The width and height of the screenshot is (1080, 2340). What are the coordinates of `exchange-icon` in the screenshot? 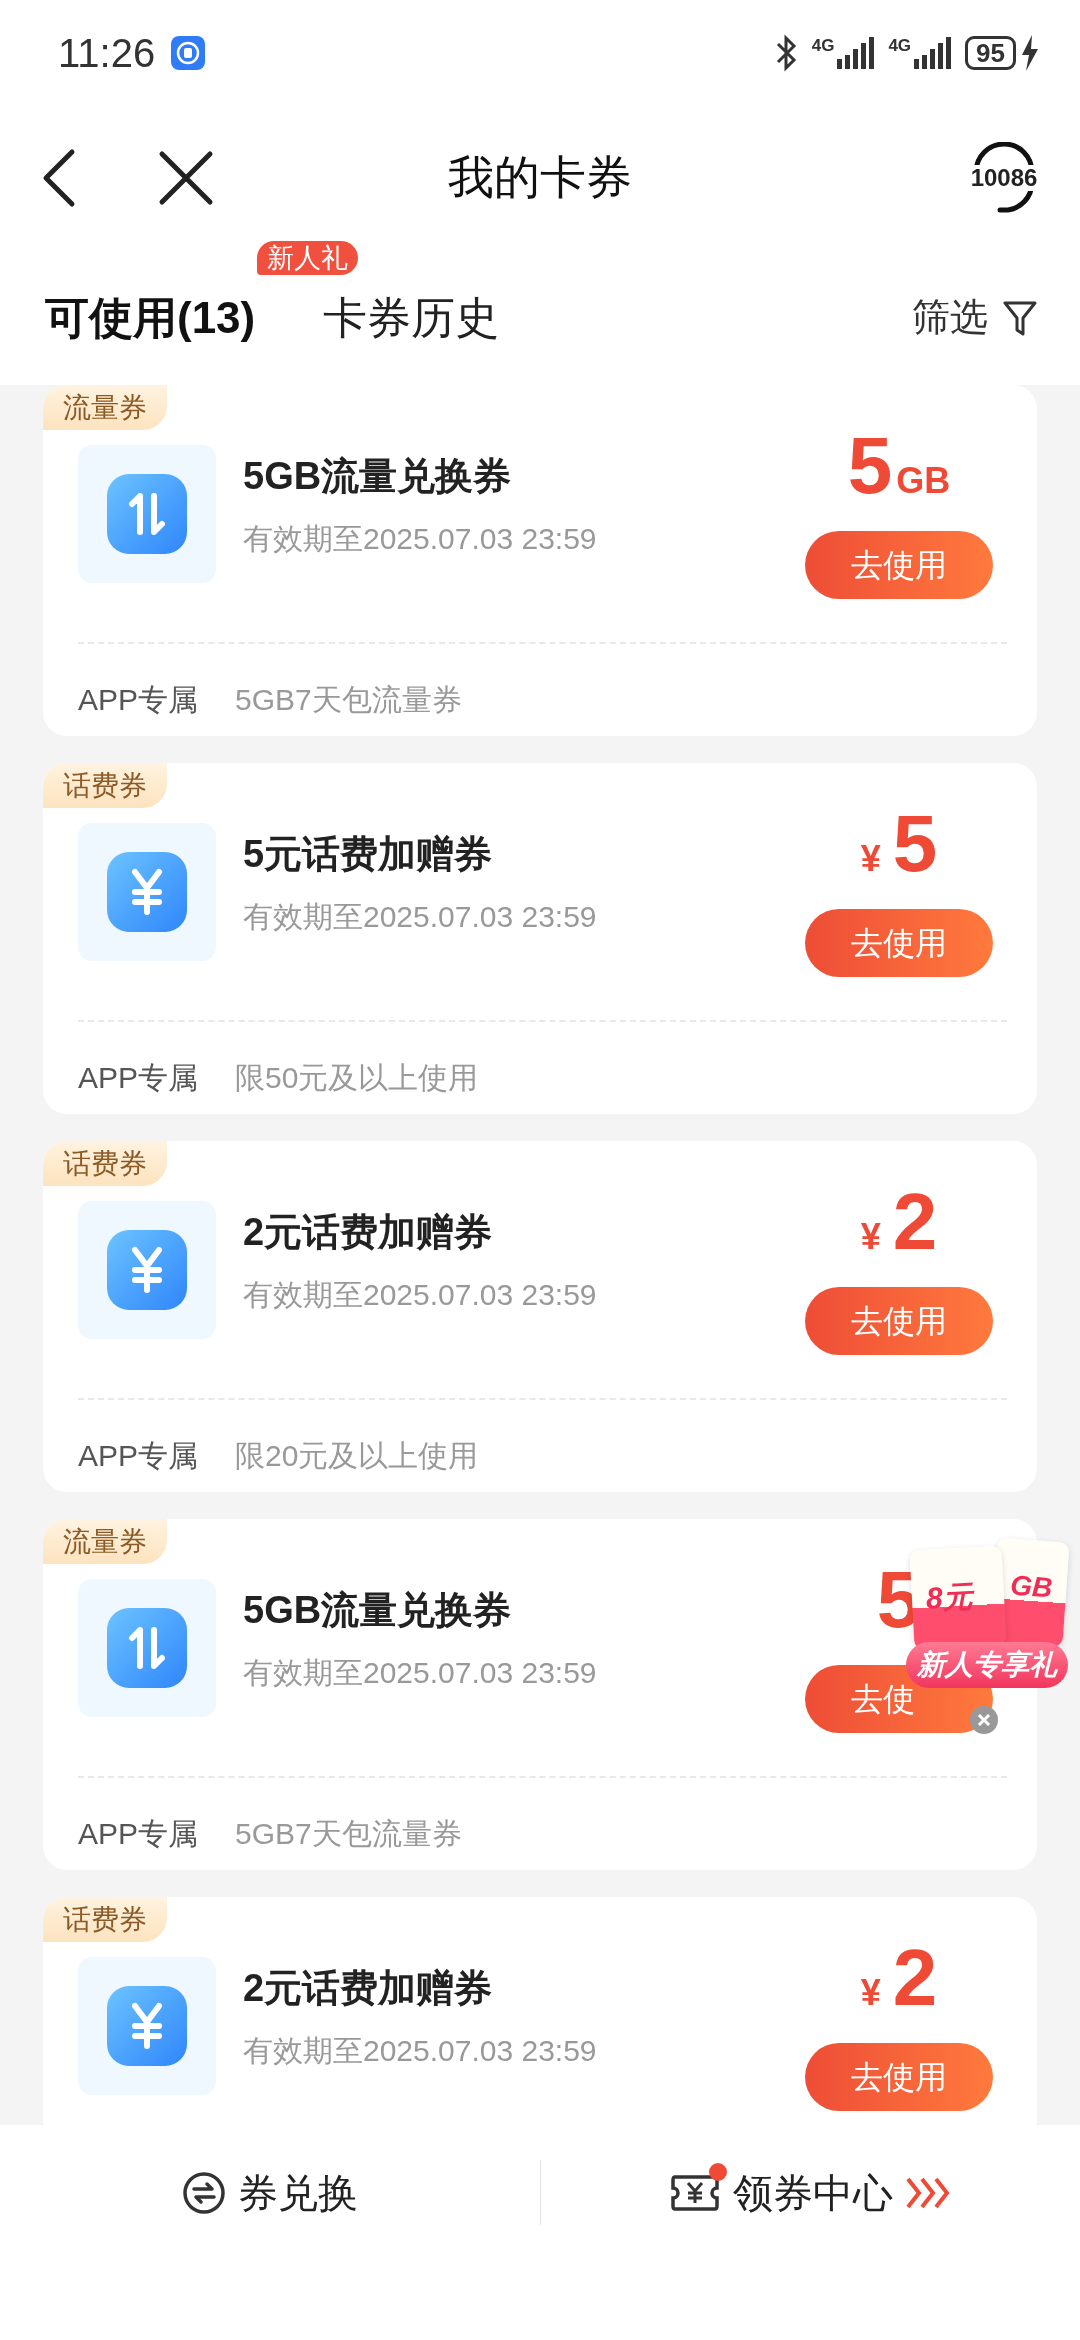 It's located at (203, 2192).